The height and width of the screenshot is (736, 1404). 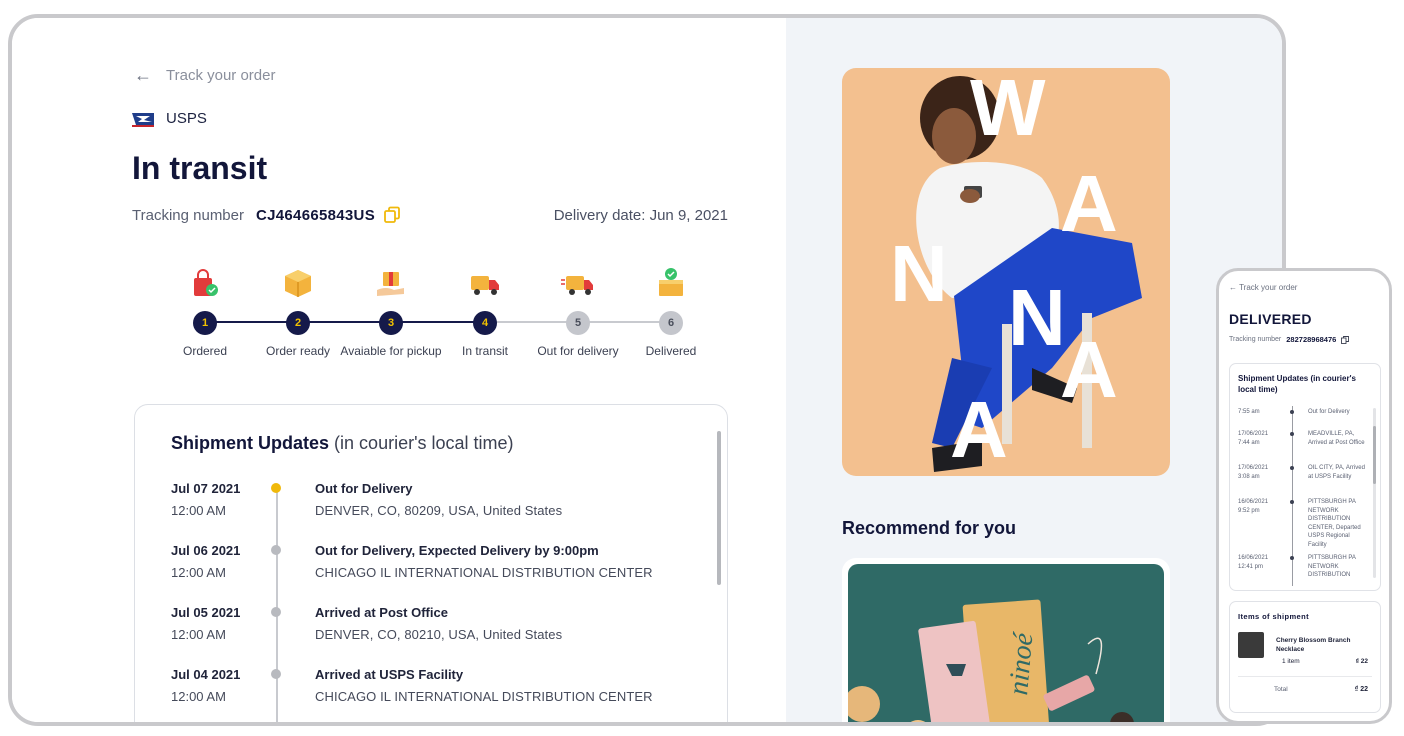 What do you see at coordinates (1305, 676) in the screenshot?
I see `divider` at bounding box center [1305, 676].